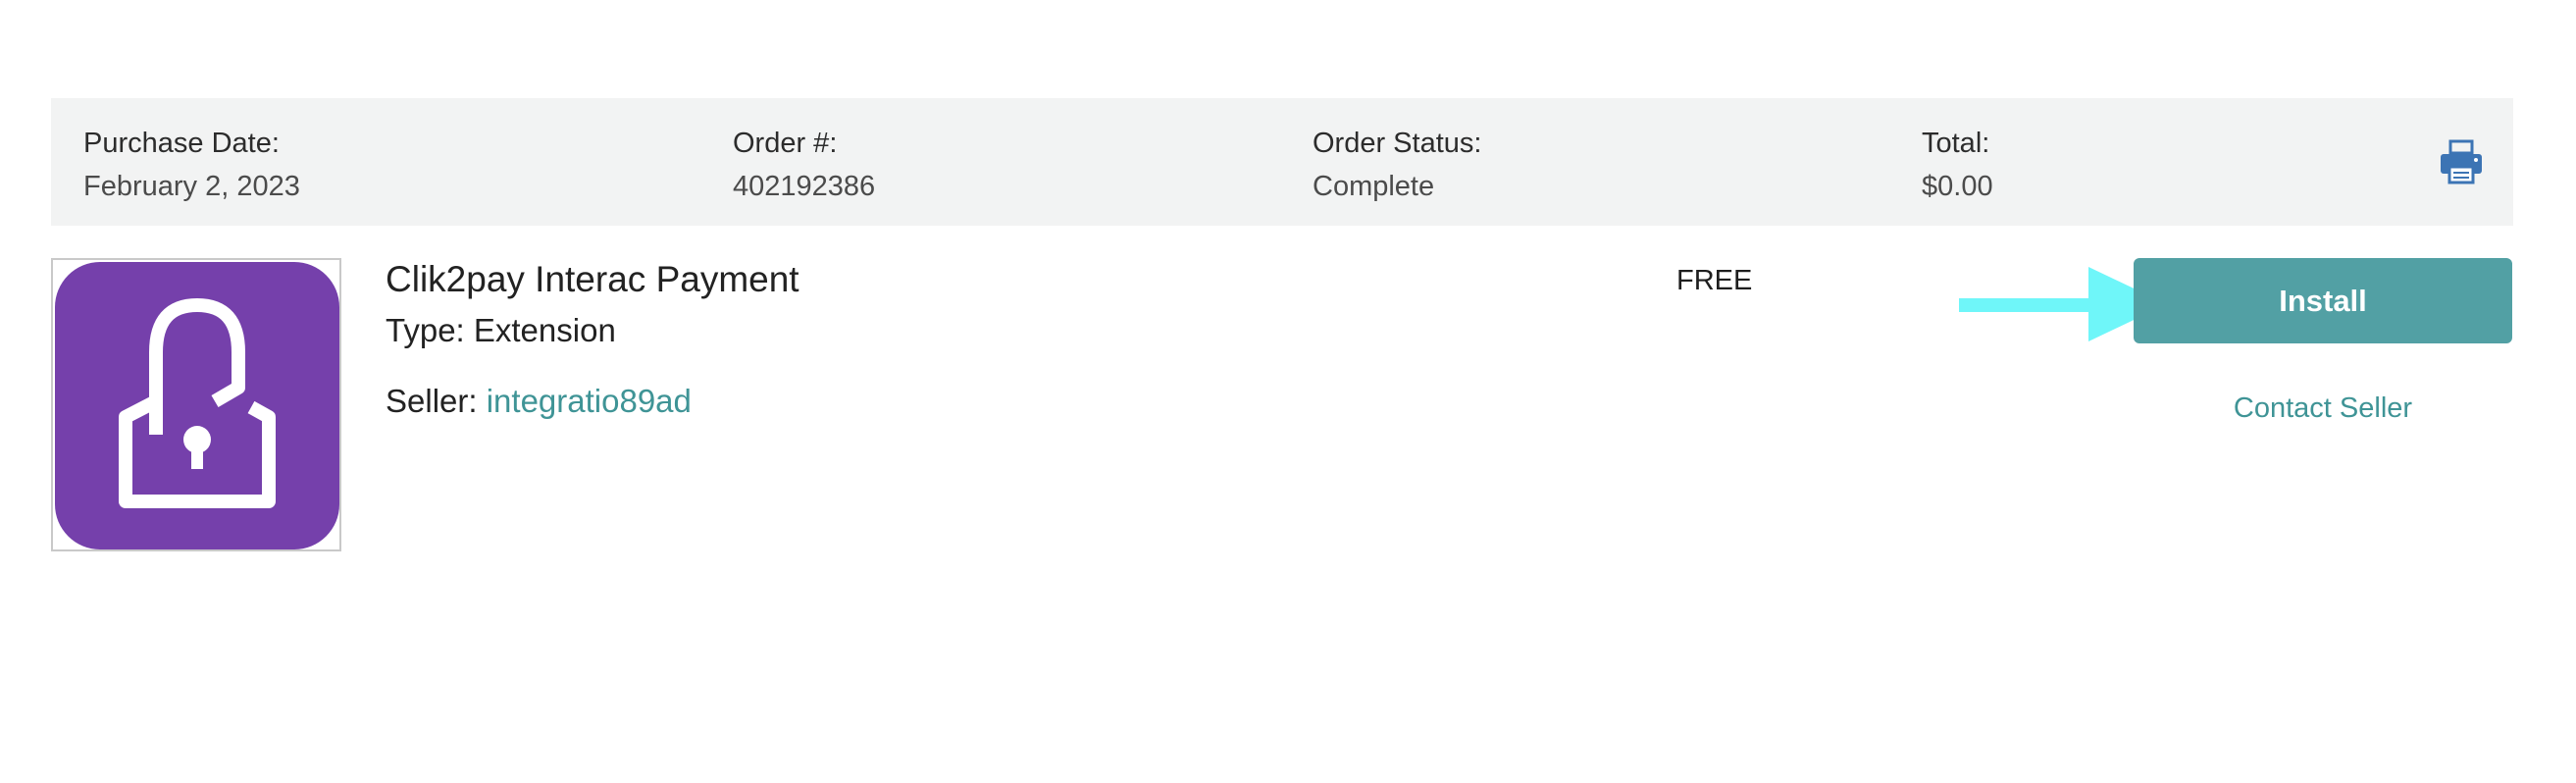  I want to click on printer-icon, so click(2461, 161).